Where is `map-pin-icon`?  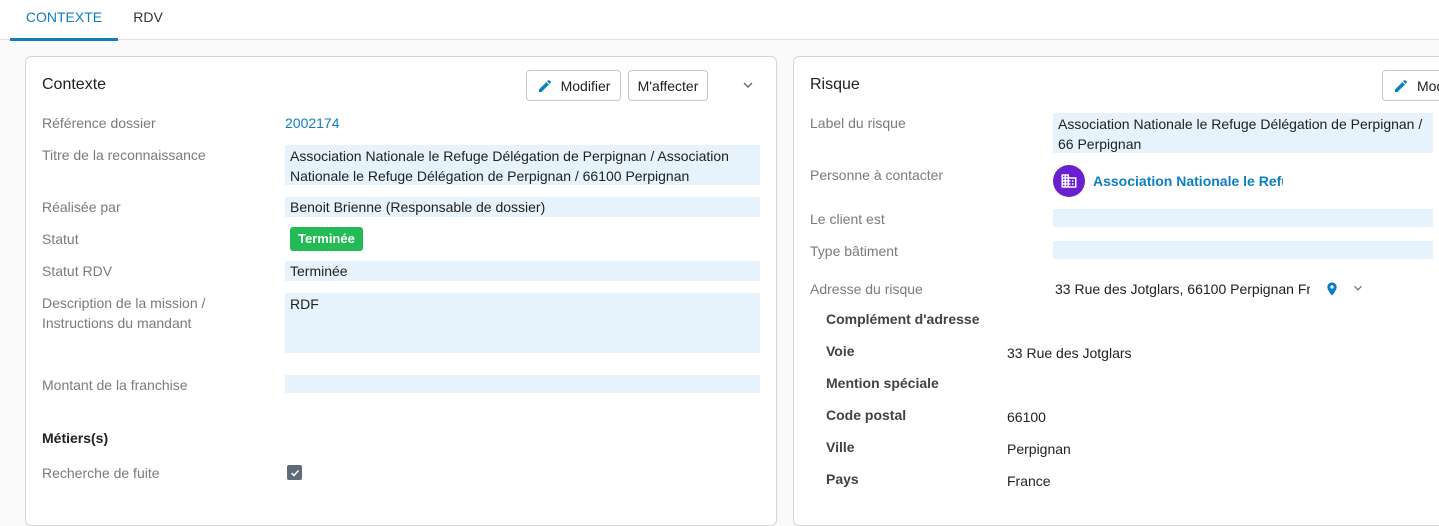
map-pin-icon is located at coordinates (1332, 289).